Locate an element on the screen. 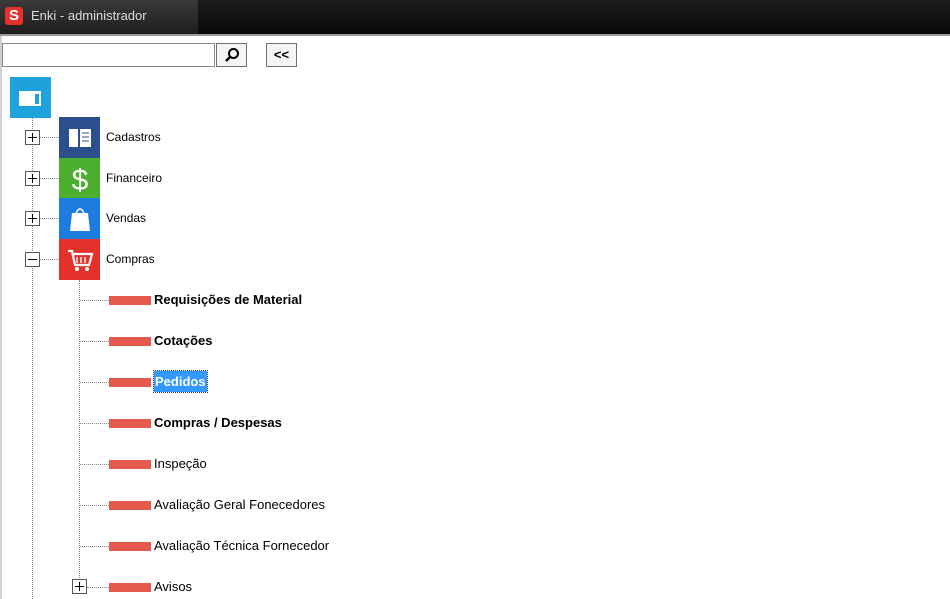 This screenshot has width=950, height=599. compras-icon is located at coordinates (79, 259).